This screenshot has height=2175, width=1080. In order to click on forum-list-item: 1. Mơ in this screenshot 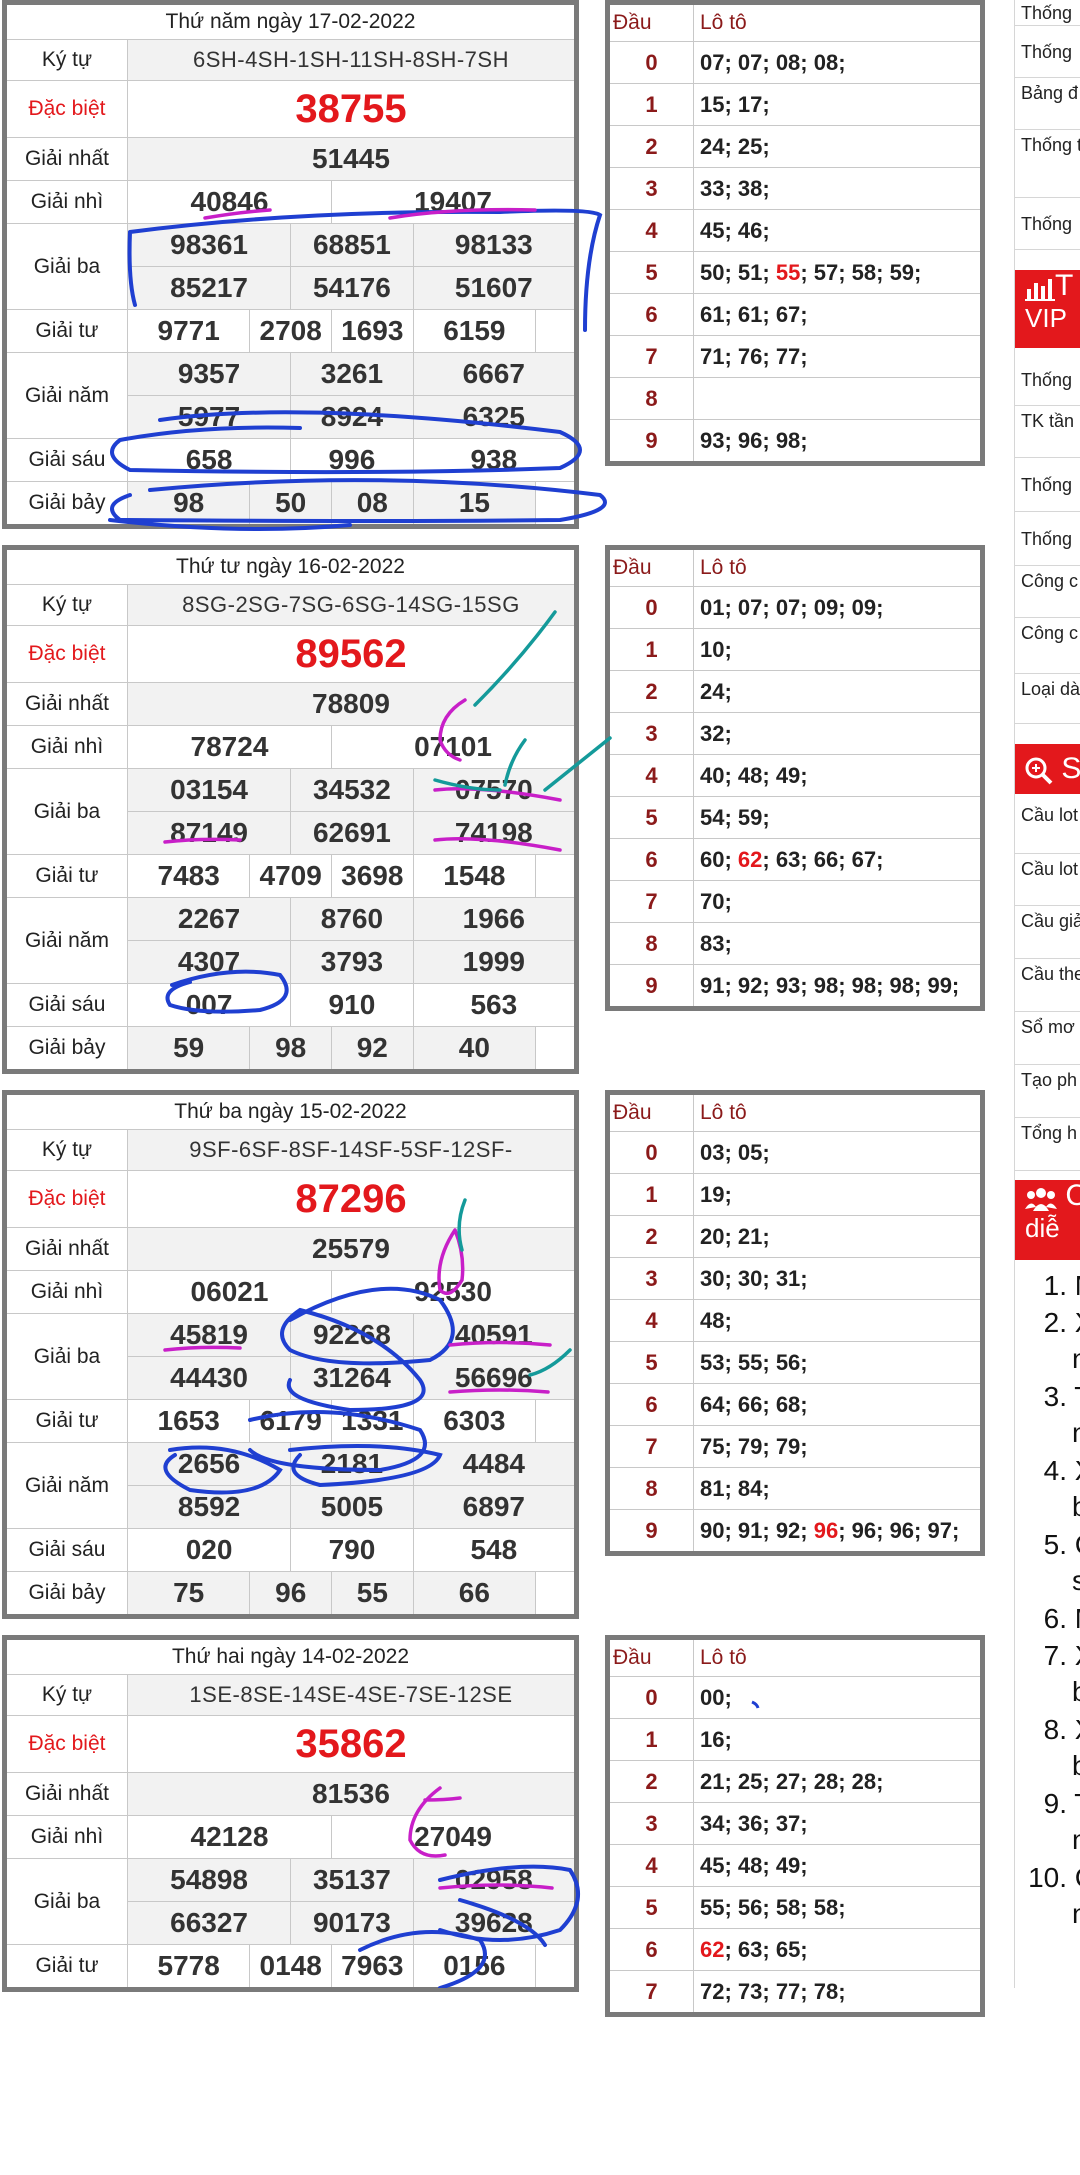, I will do `click(1047, 1286)`.